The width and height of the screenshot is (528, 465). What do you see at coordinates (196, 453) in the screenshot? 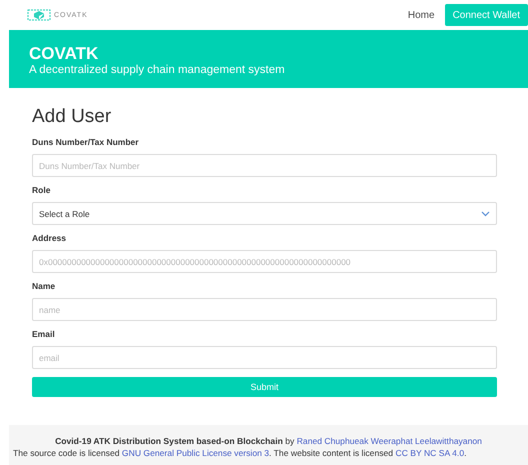
I see `license-link: GNU General Public License version 3` at bounding box center [196, 453].